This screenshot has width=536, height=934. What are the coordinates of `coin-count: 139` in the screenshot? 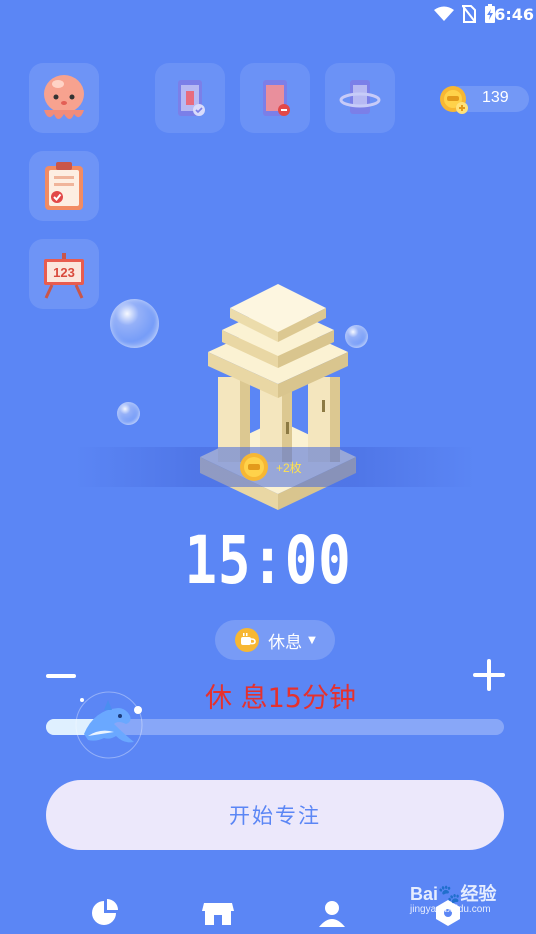 It's located at (495, 97).